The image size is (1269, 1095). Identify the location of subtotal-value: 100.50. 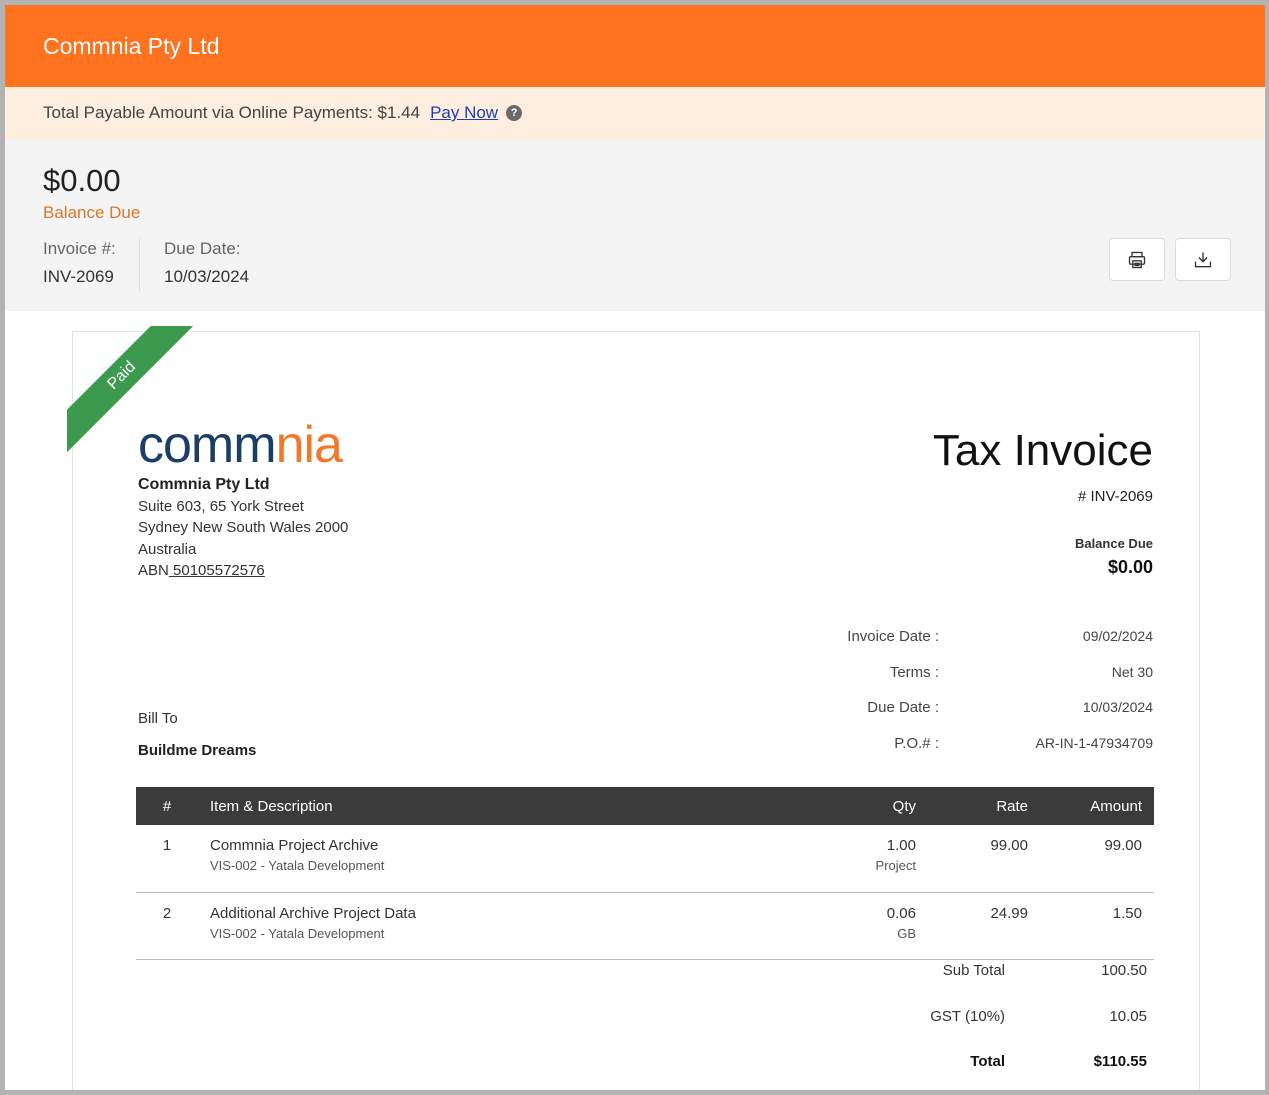
(1124, 970).